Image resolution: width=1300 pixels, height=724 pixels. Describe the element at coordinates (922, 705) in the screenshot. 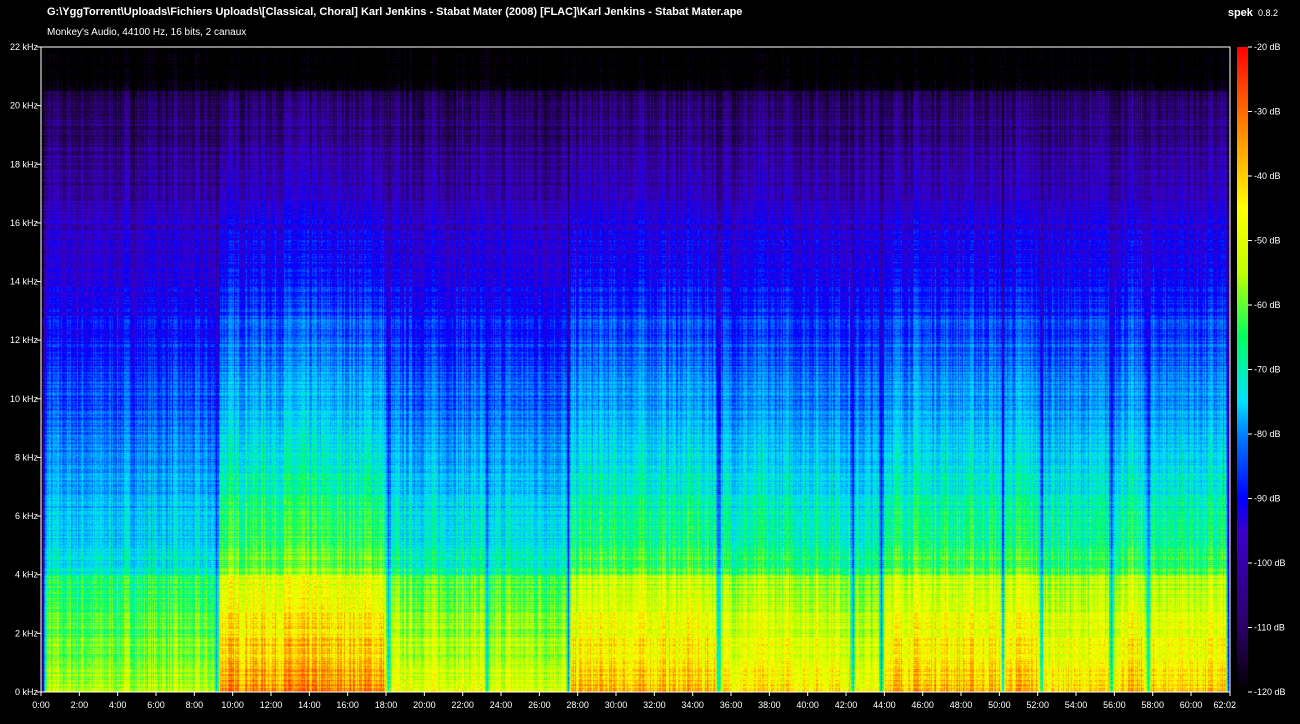

I see `x-tick-label: 46:00` at that location.